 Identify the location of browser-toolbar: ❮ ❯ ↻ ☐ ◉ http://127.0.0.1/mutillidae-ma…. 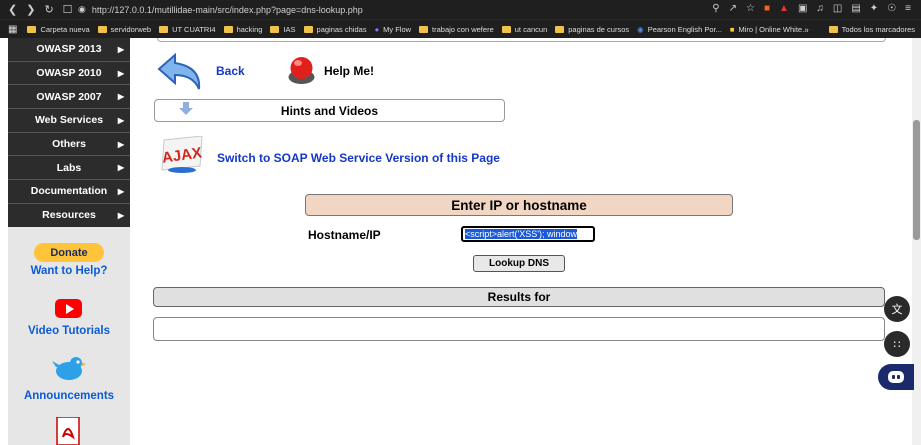
(460, 9).